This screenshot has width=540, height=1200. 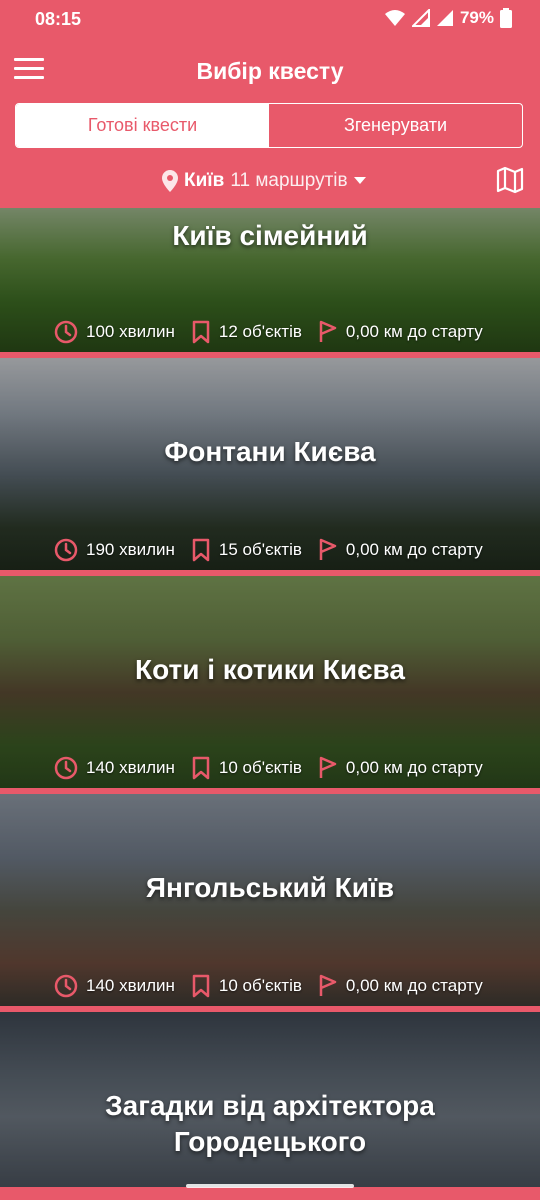 What do you see at coordinates (170, 181) in the screenshot?
I see `location-pin-icon` at bounding box center [170, 181].